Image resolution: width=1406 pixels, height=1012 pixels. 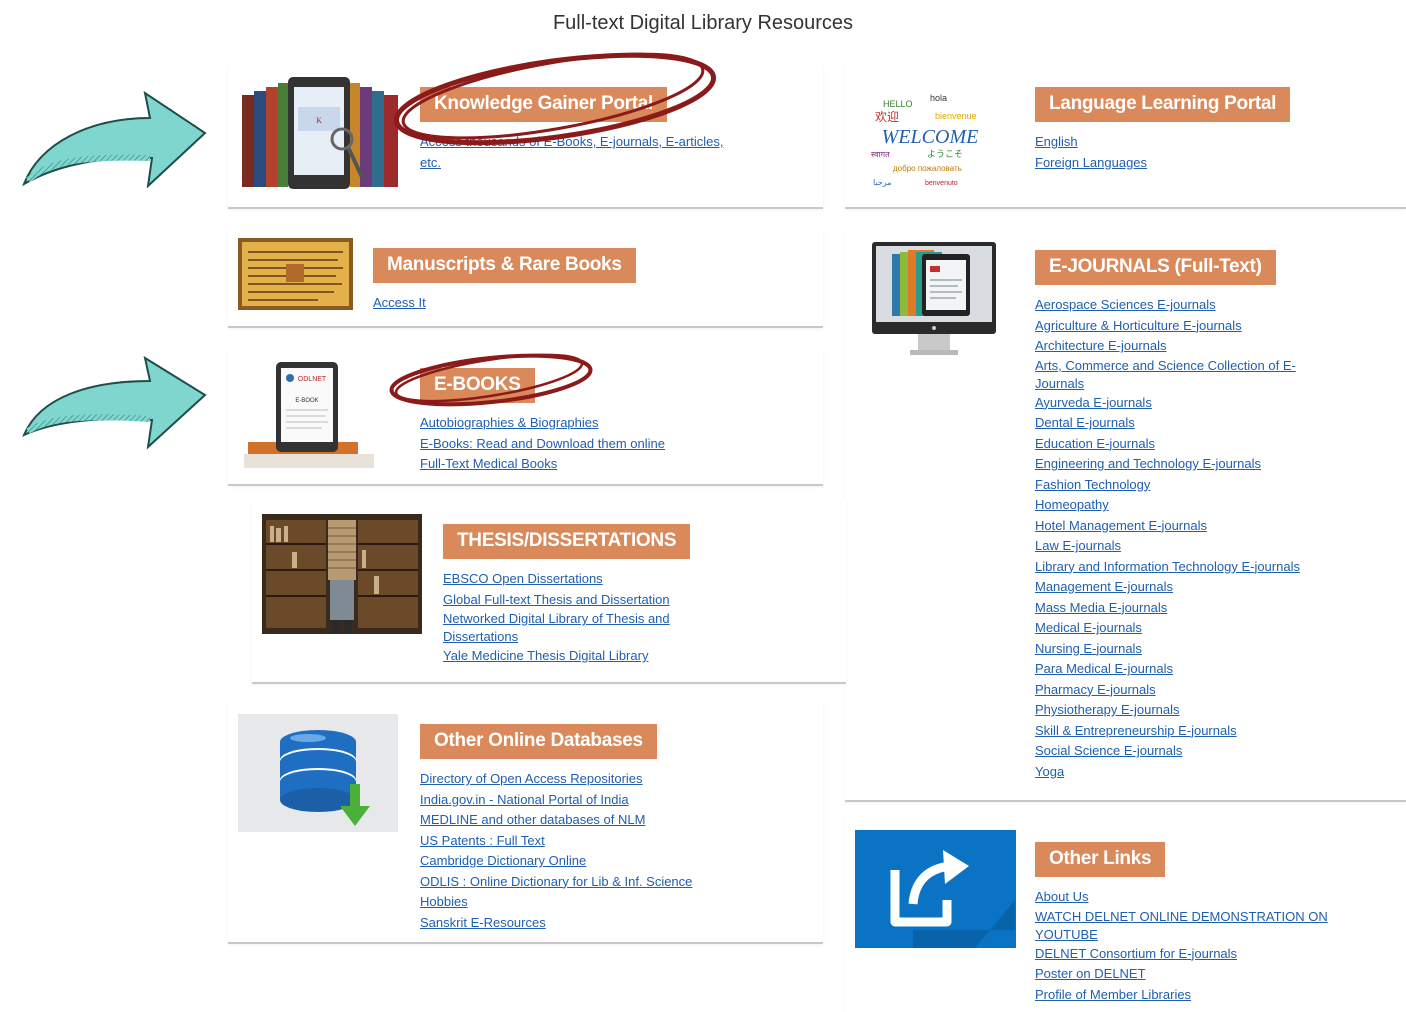 I want to click on section-link: Profile of Member Libraries, so click(x=1195, y=995).